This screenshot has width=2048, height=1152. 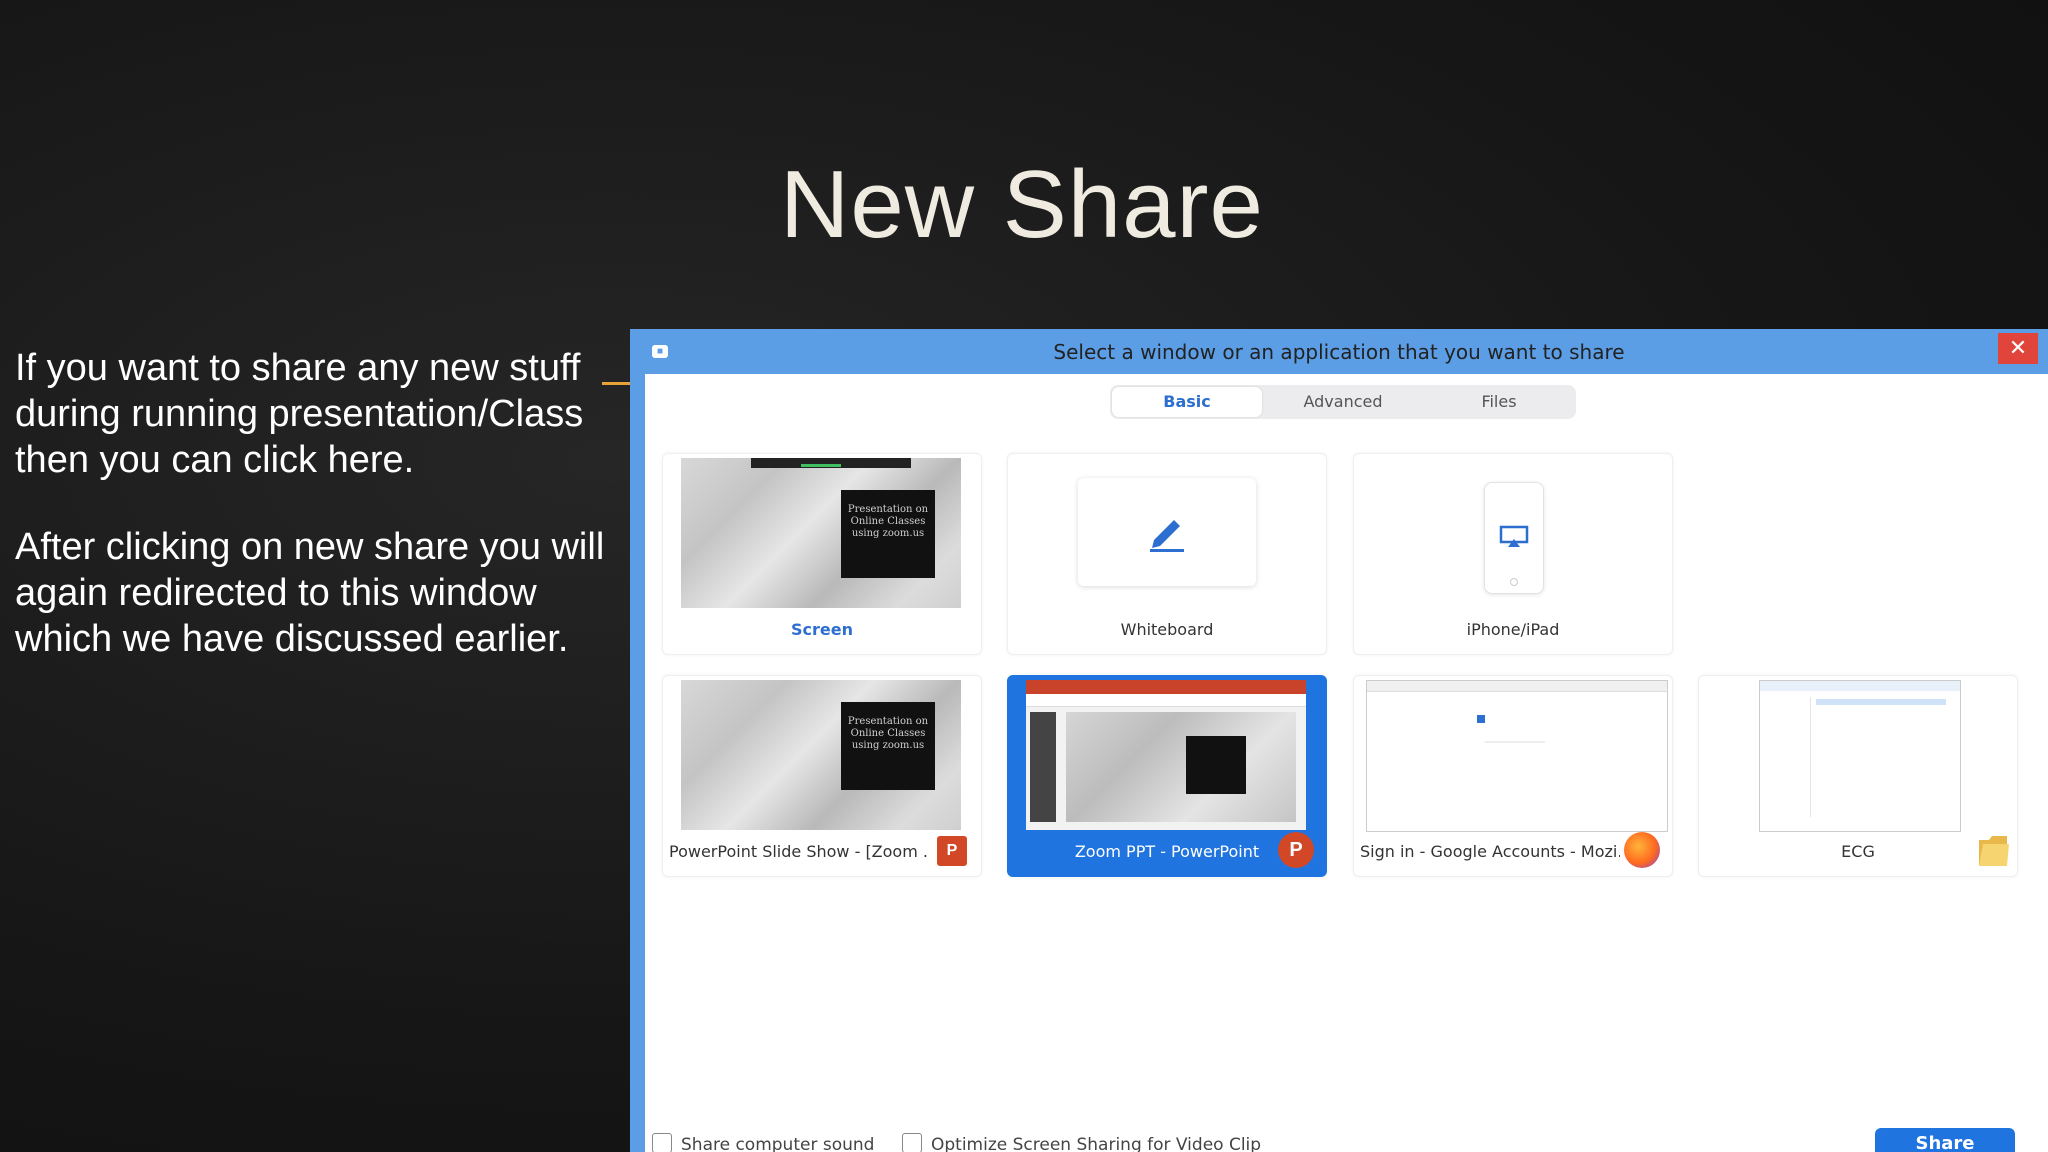 I want to click on firefox-icon, so click(x=1642, y=850).